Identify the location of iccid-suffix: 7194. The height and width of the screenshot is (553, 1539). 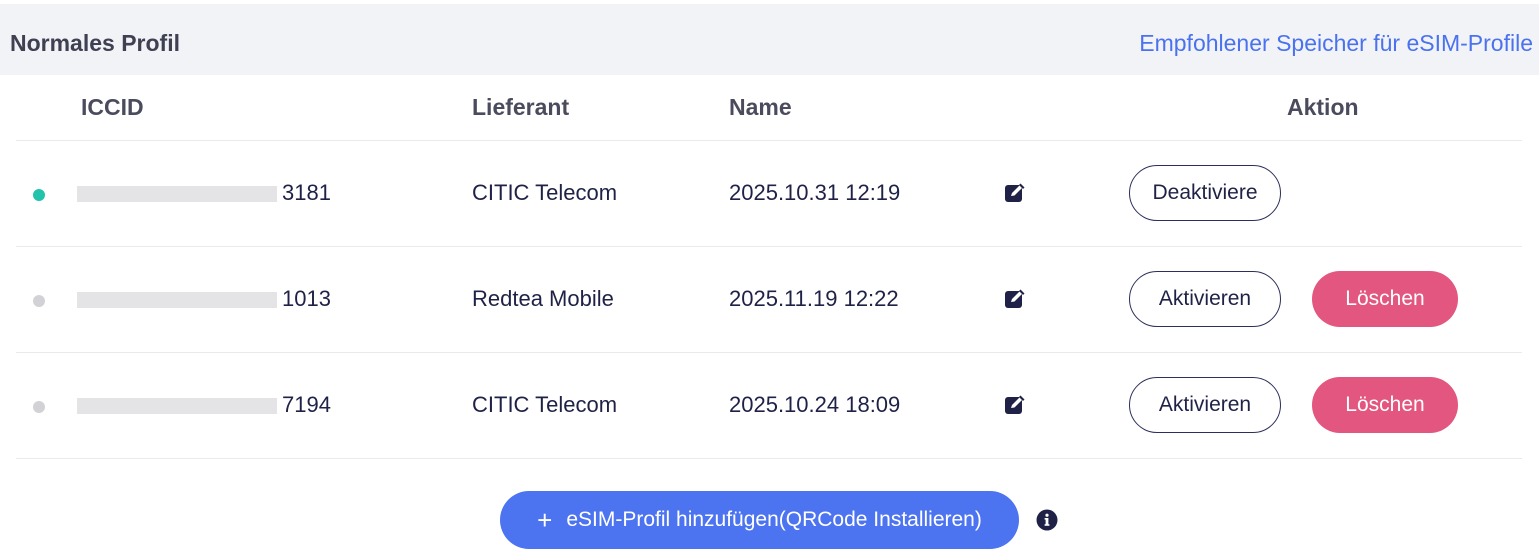
(306, 404).